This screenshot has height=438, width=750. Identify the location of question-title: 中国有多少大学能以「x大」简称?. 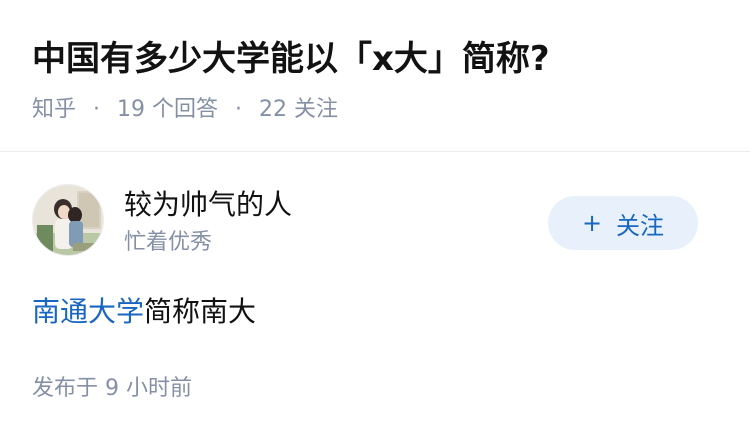
(291, 59).